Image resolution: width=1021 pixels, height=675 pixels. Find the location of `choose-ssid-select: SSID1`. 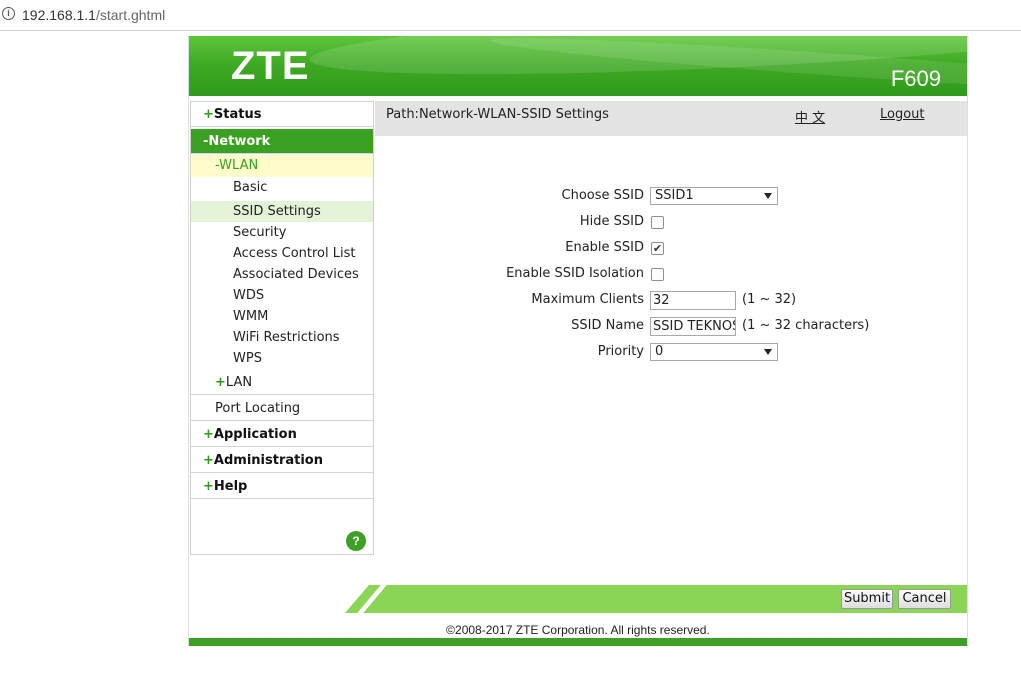

choose-ssid-select: SSID1 is located at coordinates (714, 196).